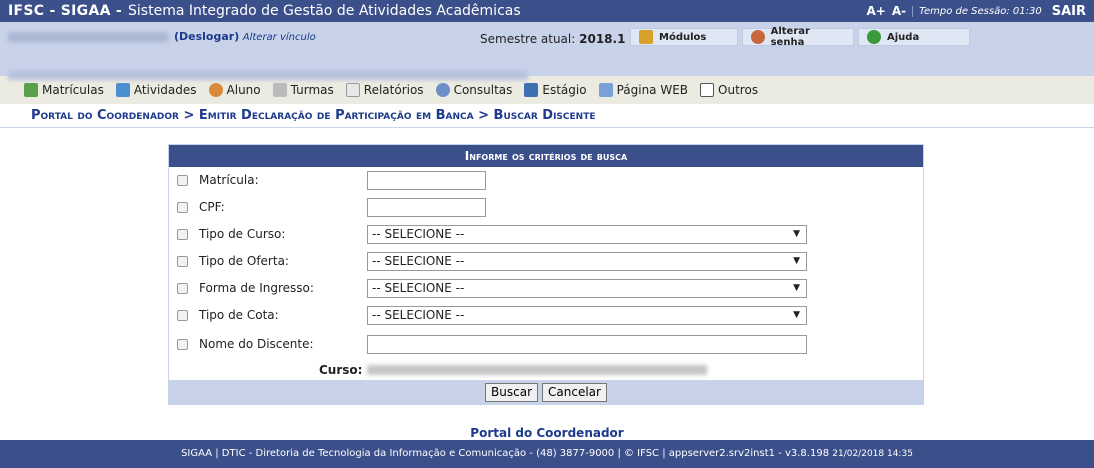 Image resolution: width=1094 pixels, height=468 pixels. Describe the element at coordinates (239, 315) in the screenshot. I see `tipo-cota-label: Tipo de Cota:` at that location.